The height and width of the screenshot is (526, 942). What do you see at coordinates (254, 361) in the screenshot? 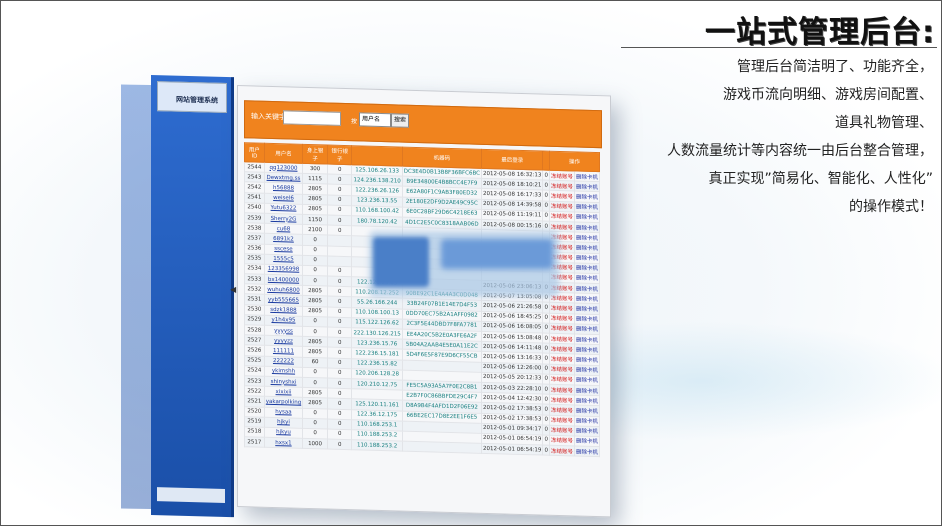
I see `row-id: 2525` at bounding box center [254, 361].